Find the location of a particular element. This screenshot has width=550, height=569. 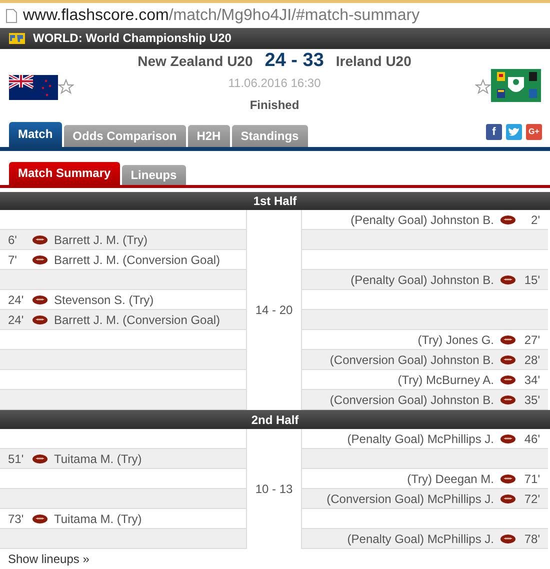

half-header: 2nd Half is located at coordinates (275, 419).